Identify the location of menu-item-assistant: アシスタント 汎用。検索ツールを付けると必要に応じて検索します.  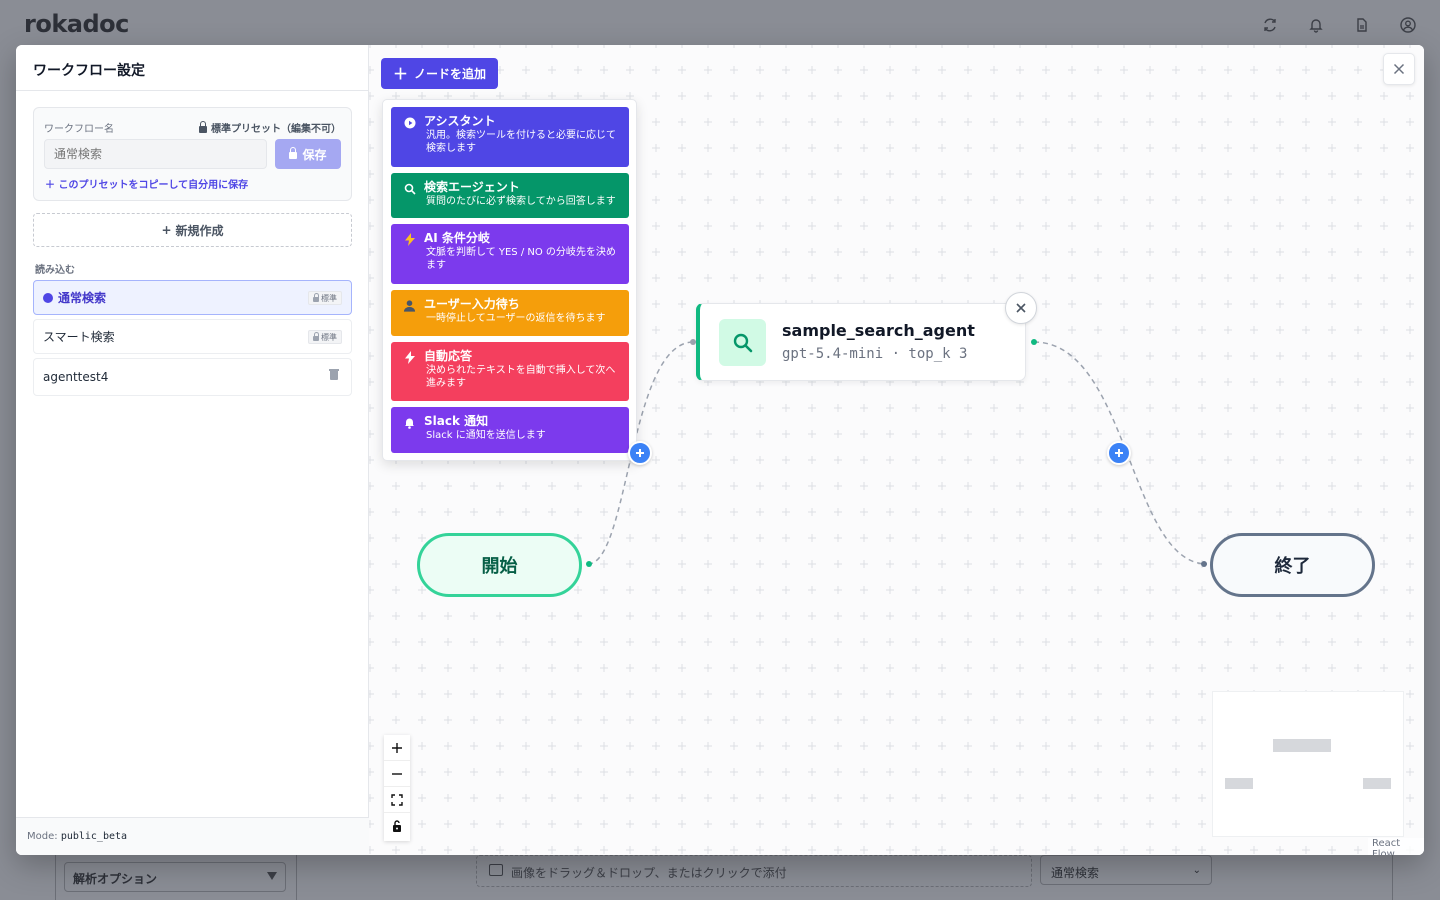
(510, 137).